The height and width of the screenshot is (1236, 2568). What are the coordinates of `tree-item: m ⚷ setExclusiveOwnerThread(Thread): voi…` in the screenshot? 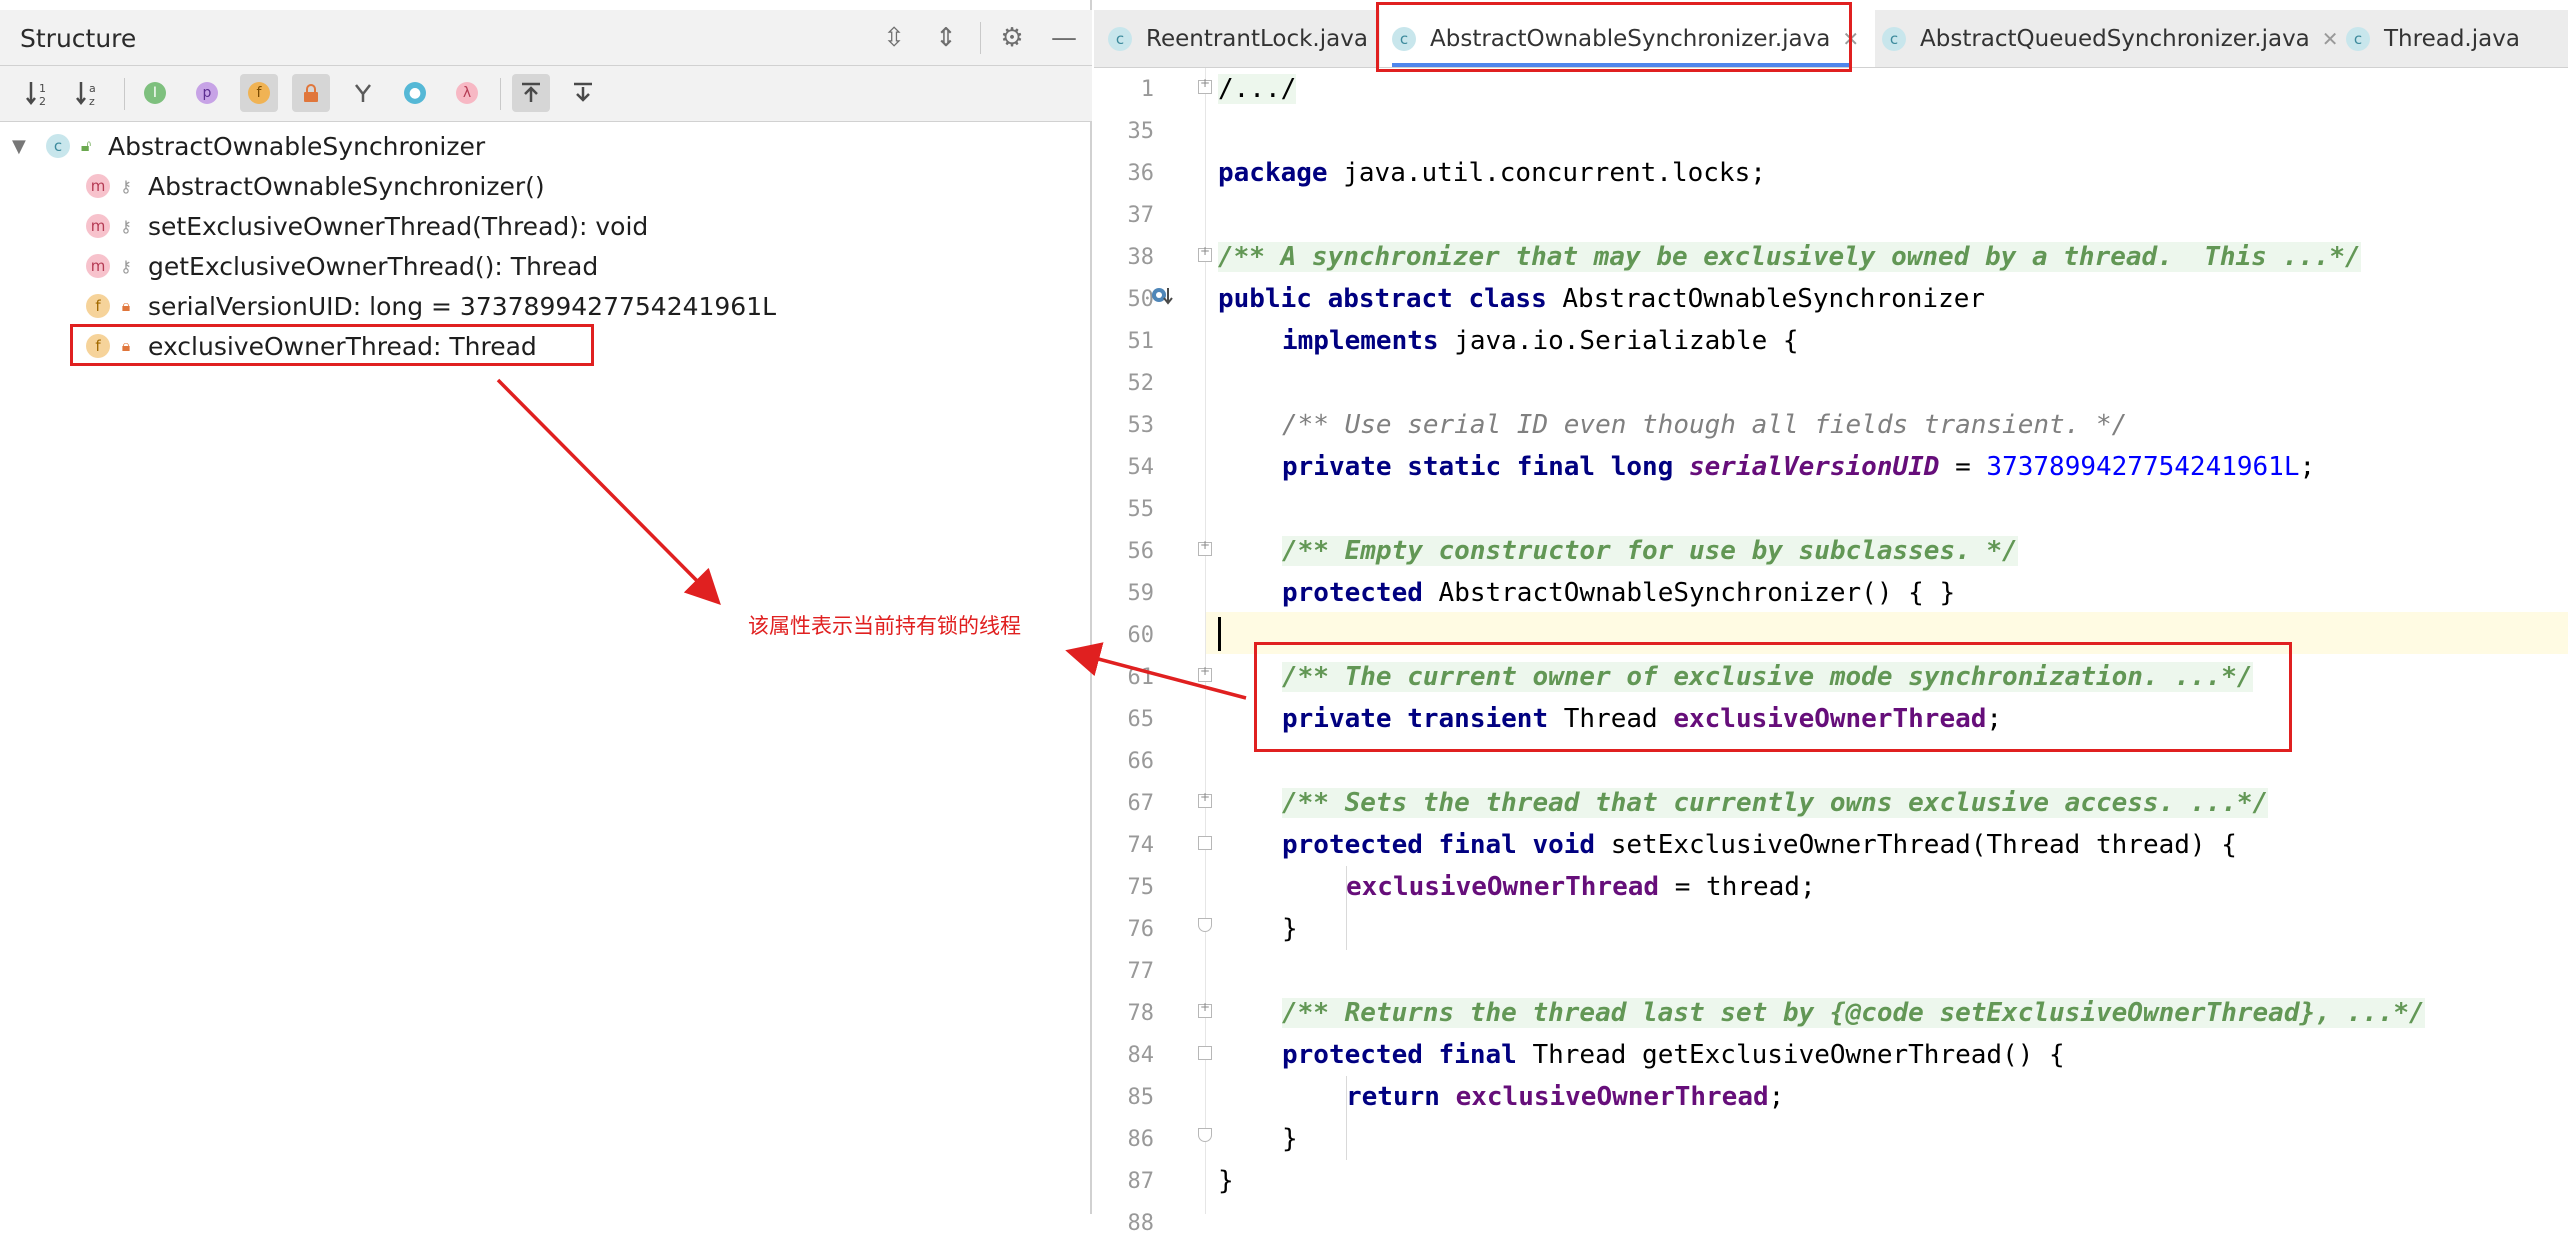 It's located at (367, 226).